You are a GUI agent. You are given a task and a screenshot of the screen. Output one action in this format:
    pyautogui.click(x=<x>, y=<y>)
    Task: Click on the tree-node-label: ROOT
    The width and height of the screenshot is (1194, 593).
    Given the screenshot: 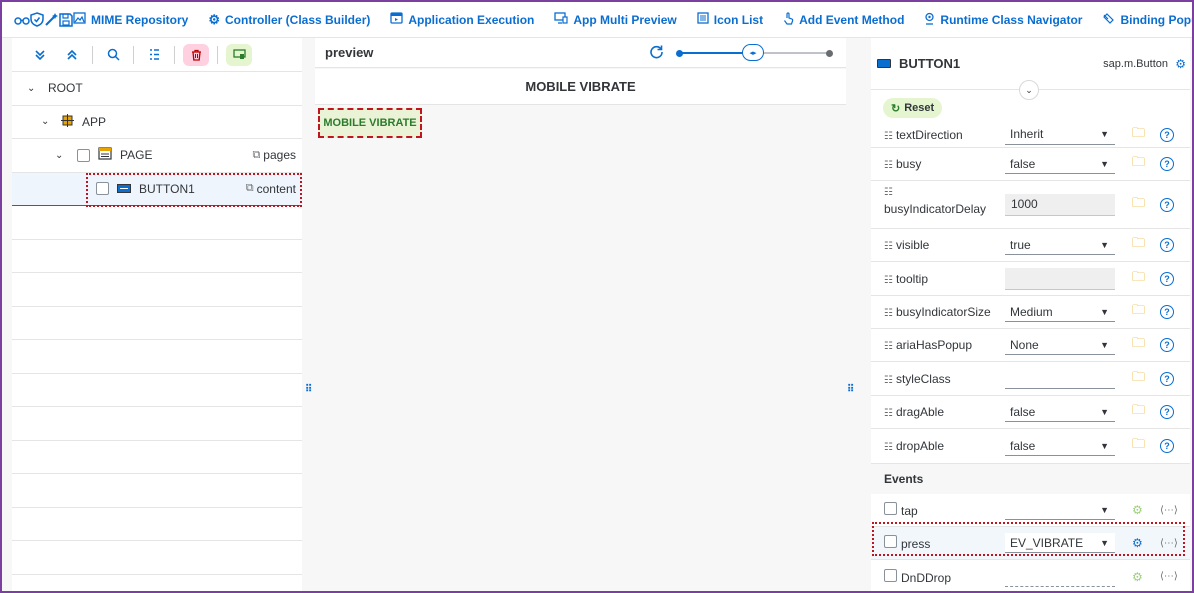 What is the action you would take?
    pyautogui.click(x=65, y=88)
    